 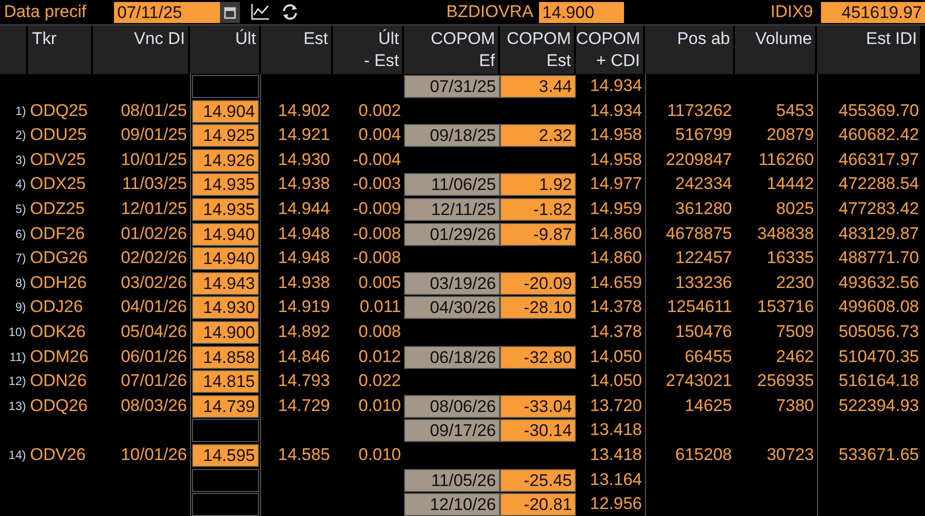 What do you see at coordinates (304, 307) in the screenshot?
I see `estimate-cell-text: 14.919` at bounding box center [304, 307].